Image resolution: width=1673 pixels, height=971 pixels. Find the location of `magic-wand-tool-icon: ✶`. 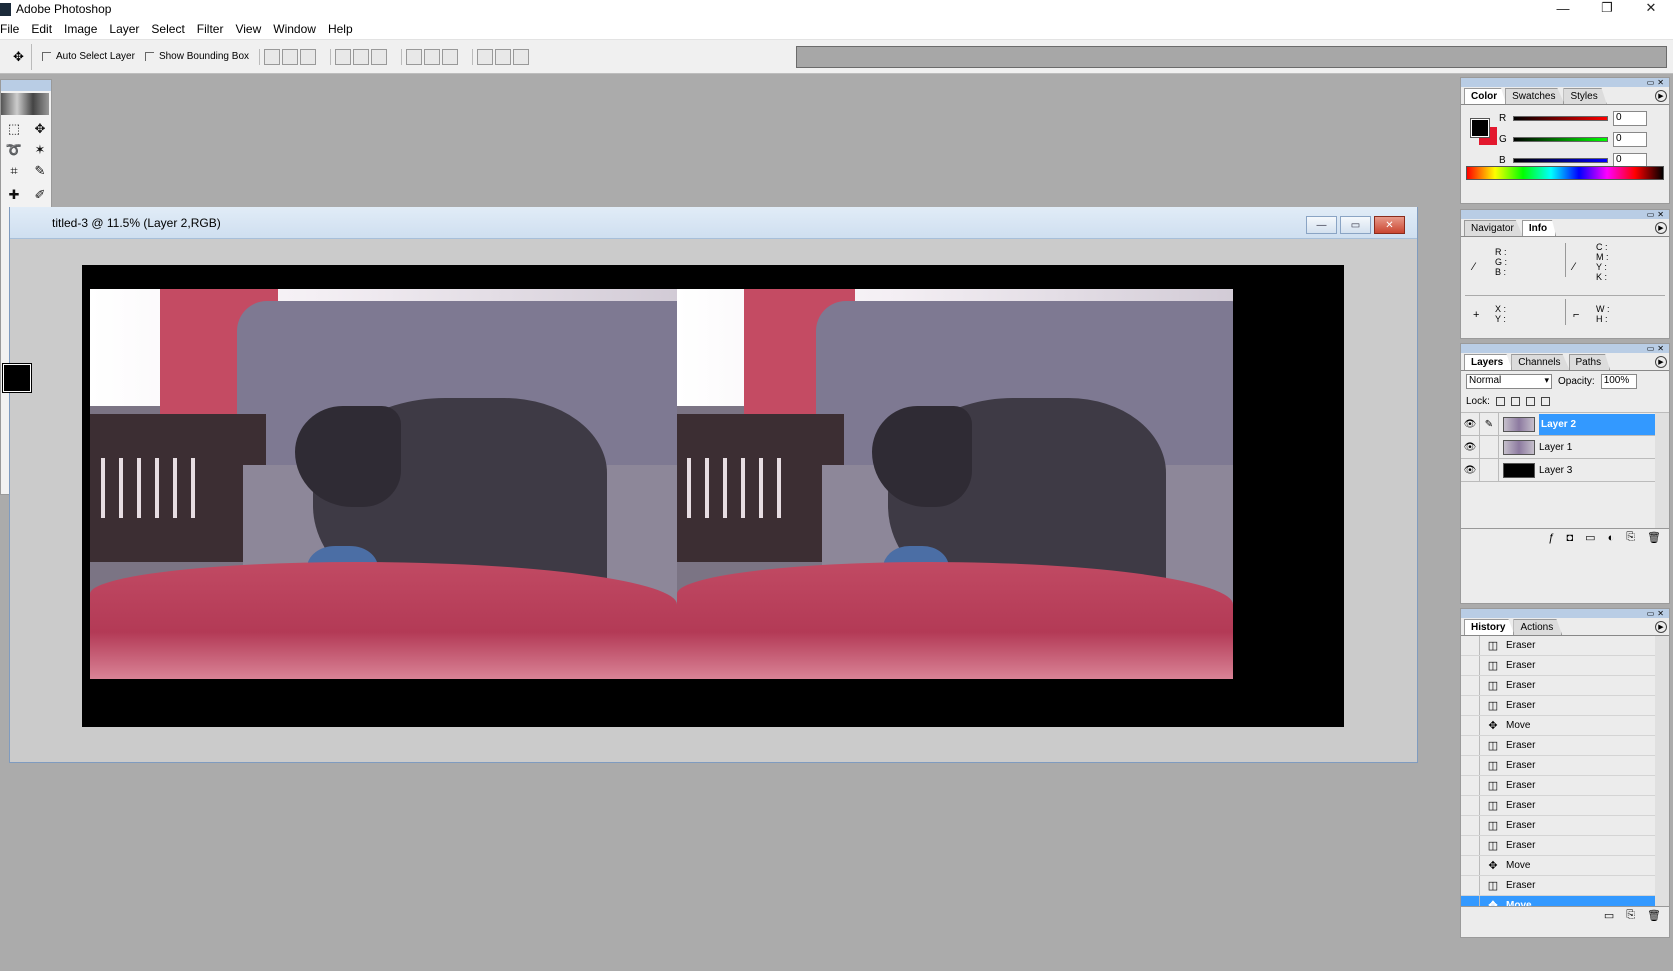

magic-wand-tool-icon: ✶ is located at coordinates (40, 150).